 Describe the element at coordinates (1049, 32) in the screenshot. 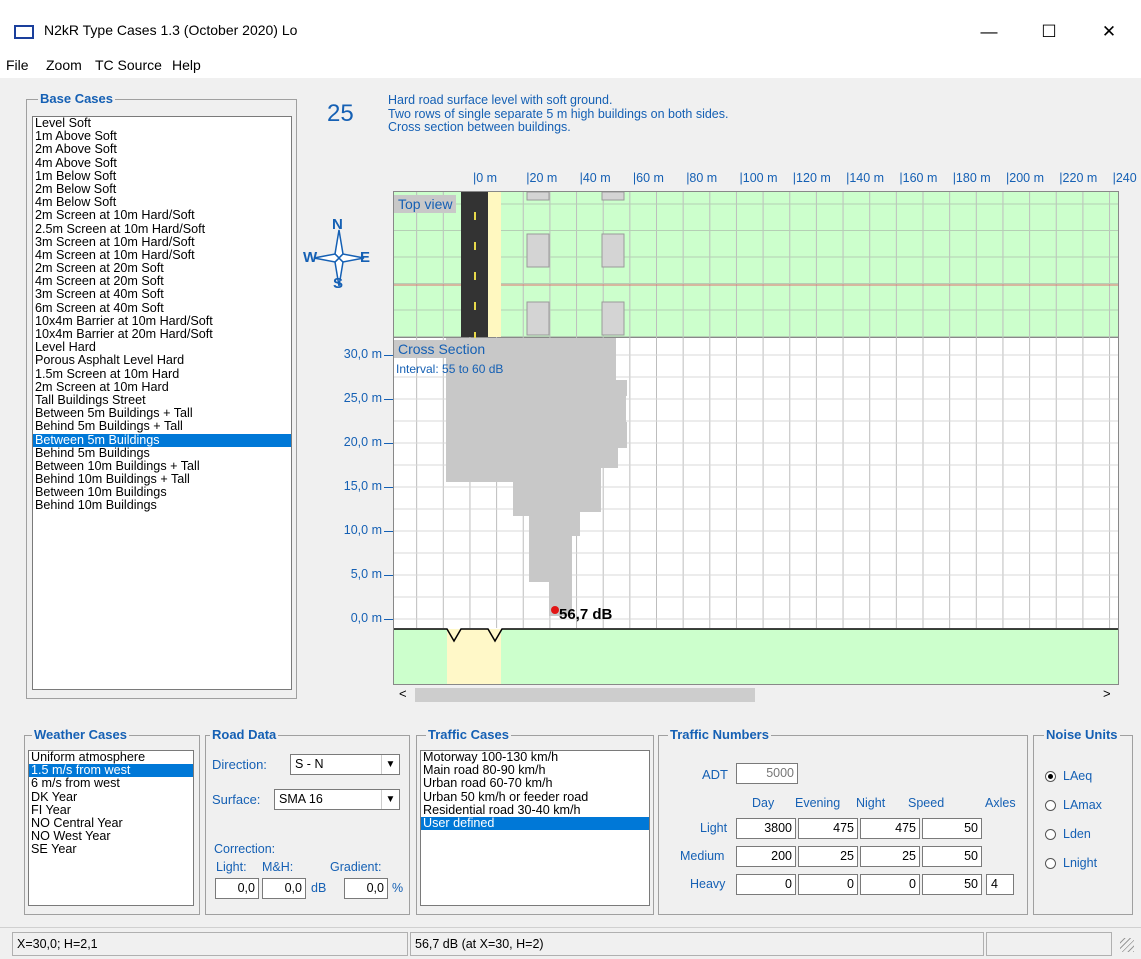

I see `maximize-button: ☐` at that location.